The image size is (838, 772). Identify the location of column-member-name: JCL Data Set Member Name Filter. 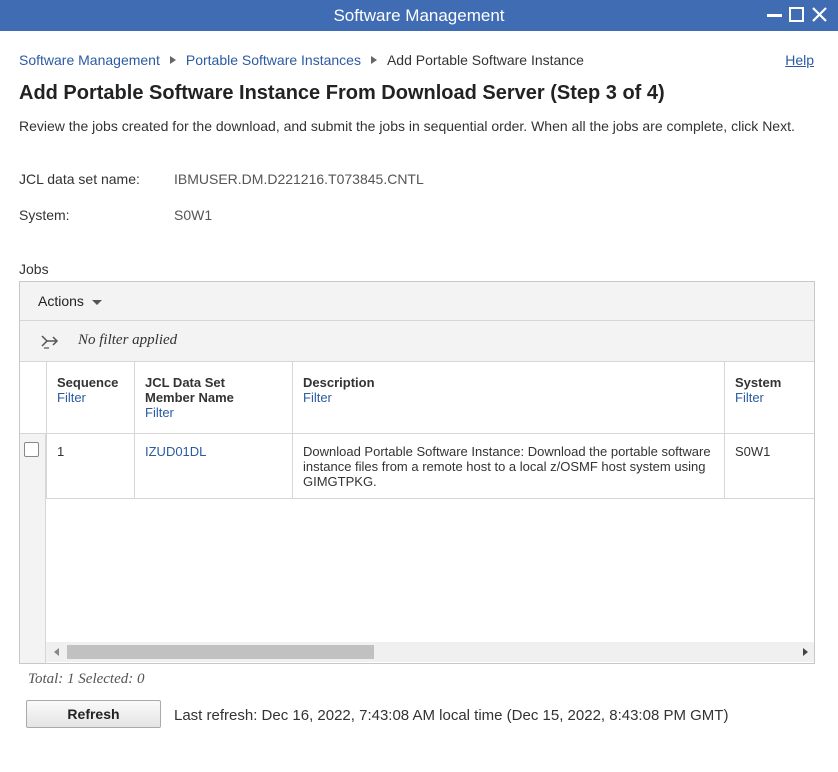
(213, 397).